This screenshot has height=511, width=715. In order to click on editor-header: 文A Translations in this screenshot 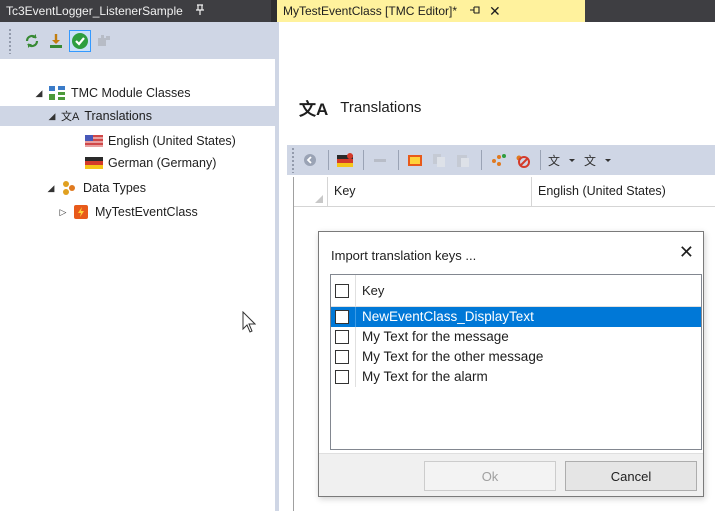, I will do `click(360, 107)`.